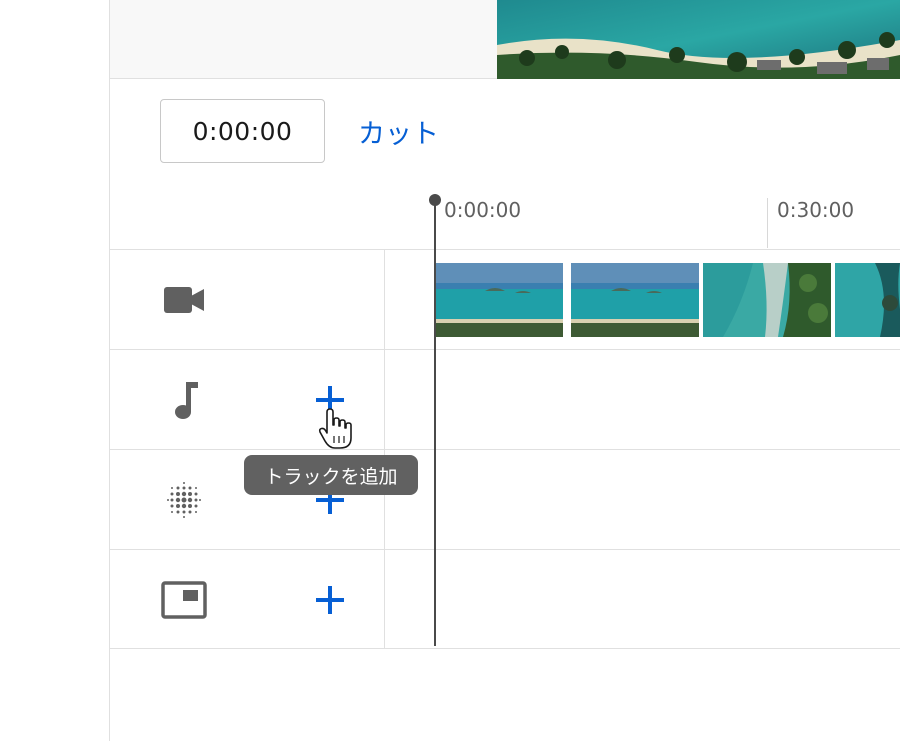 The width and height of the screenshot is (900, 741). I want to click on video-preview, so click(698, 39).